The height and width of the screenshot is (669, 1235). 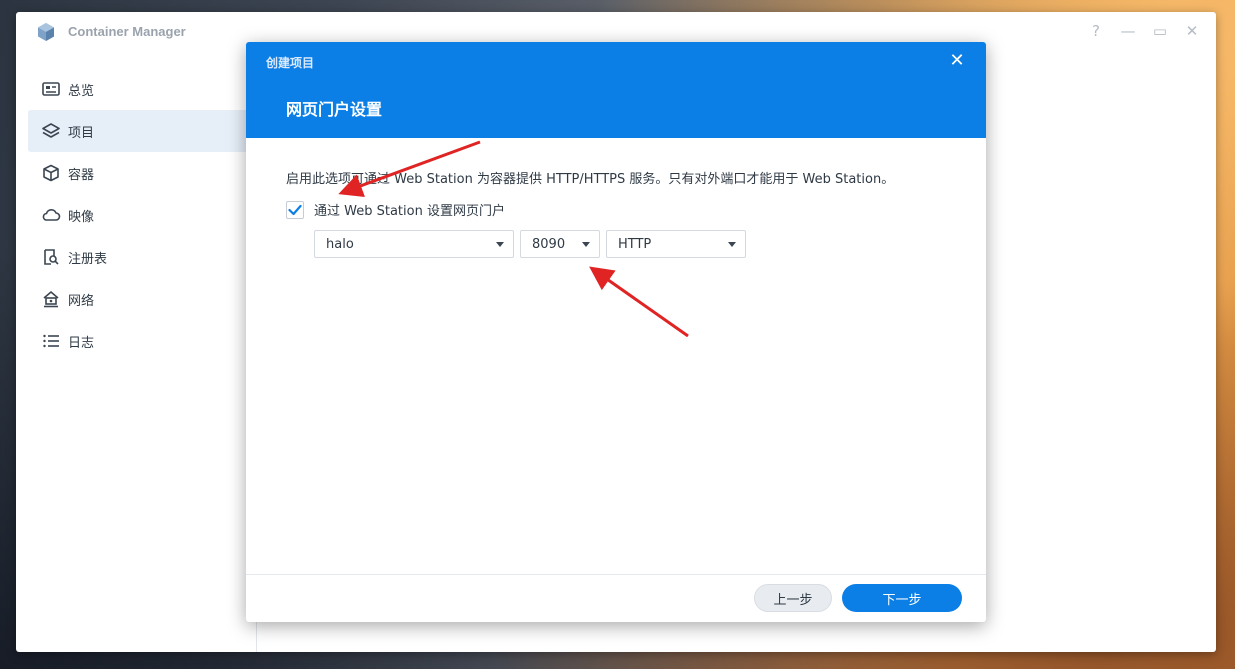 I want to click on checkmark-icon, so click(x=295, y=209).